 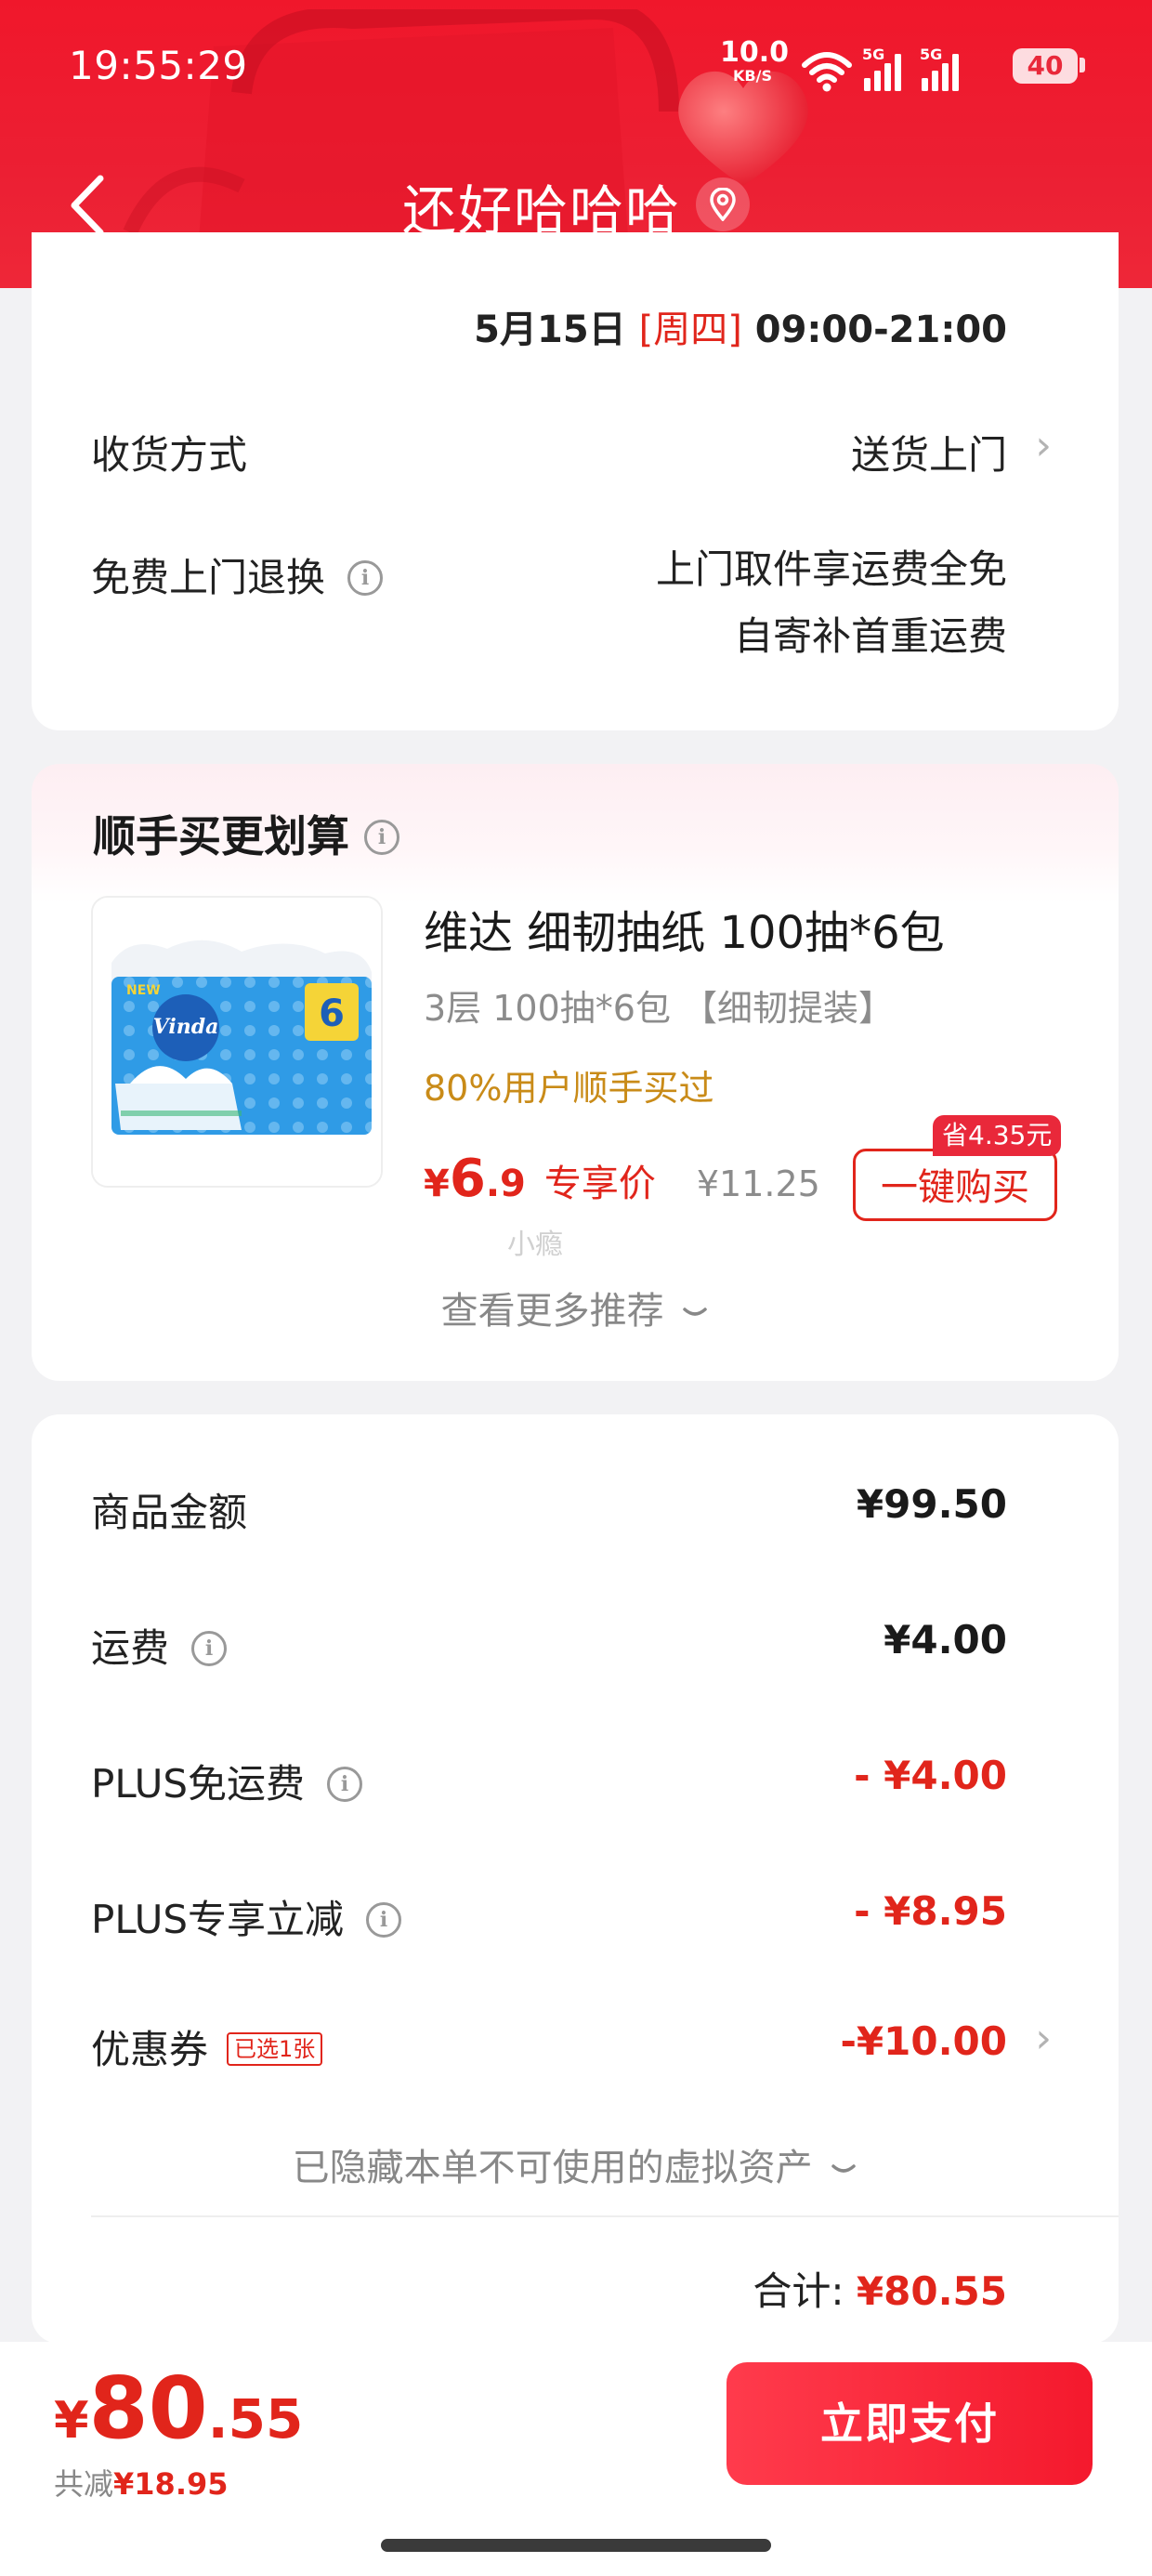 I want to click on shipping-fee-label: 运费 i, so click(x=159, y=1645).